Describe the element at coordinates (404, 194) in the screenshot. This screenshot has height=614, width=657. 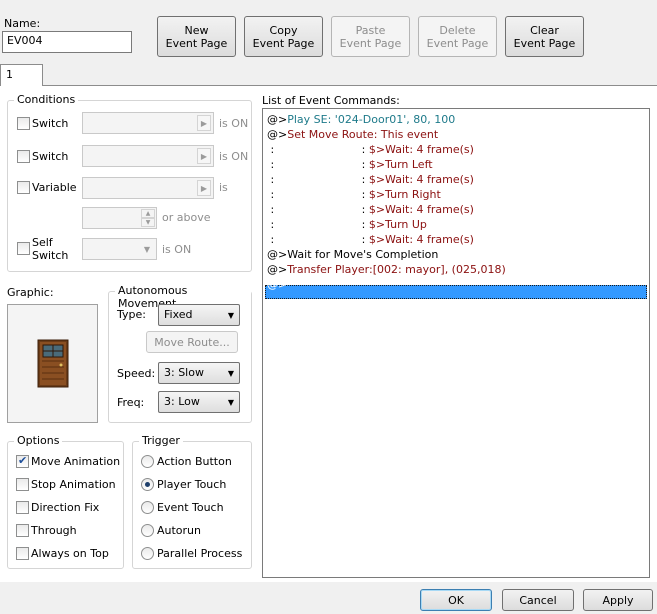
I see `command-text: $>Turn Right` at that location.